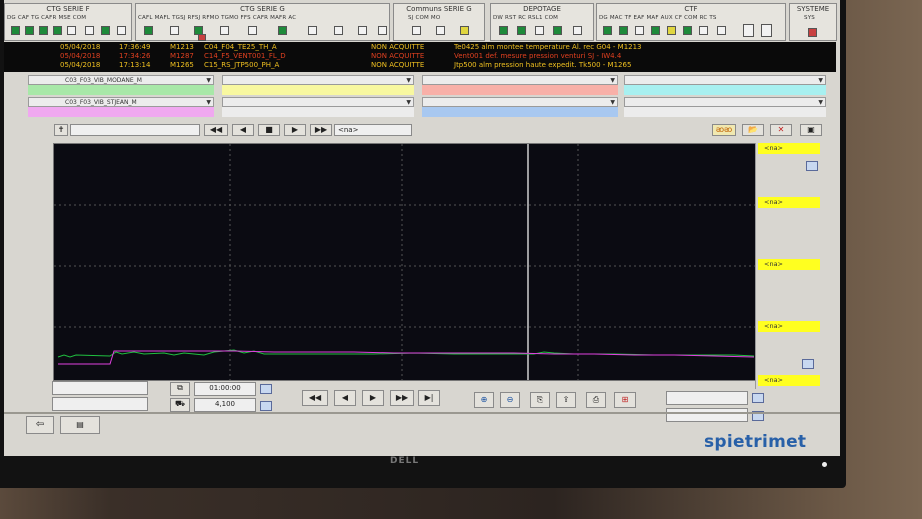 The image size is (922, 519). I want to click on end-time-field, so click(100, 404).